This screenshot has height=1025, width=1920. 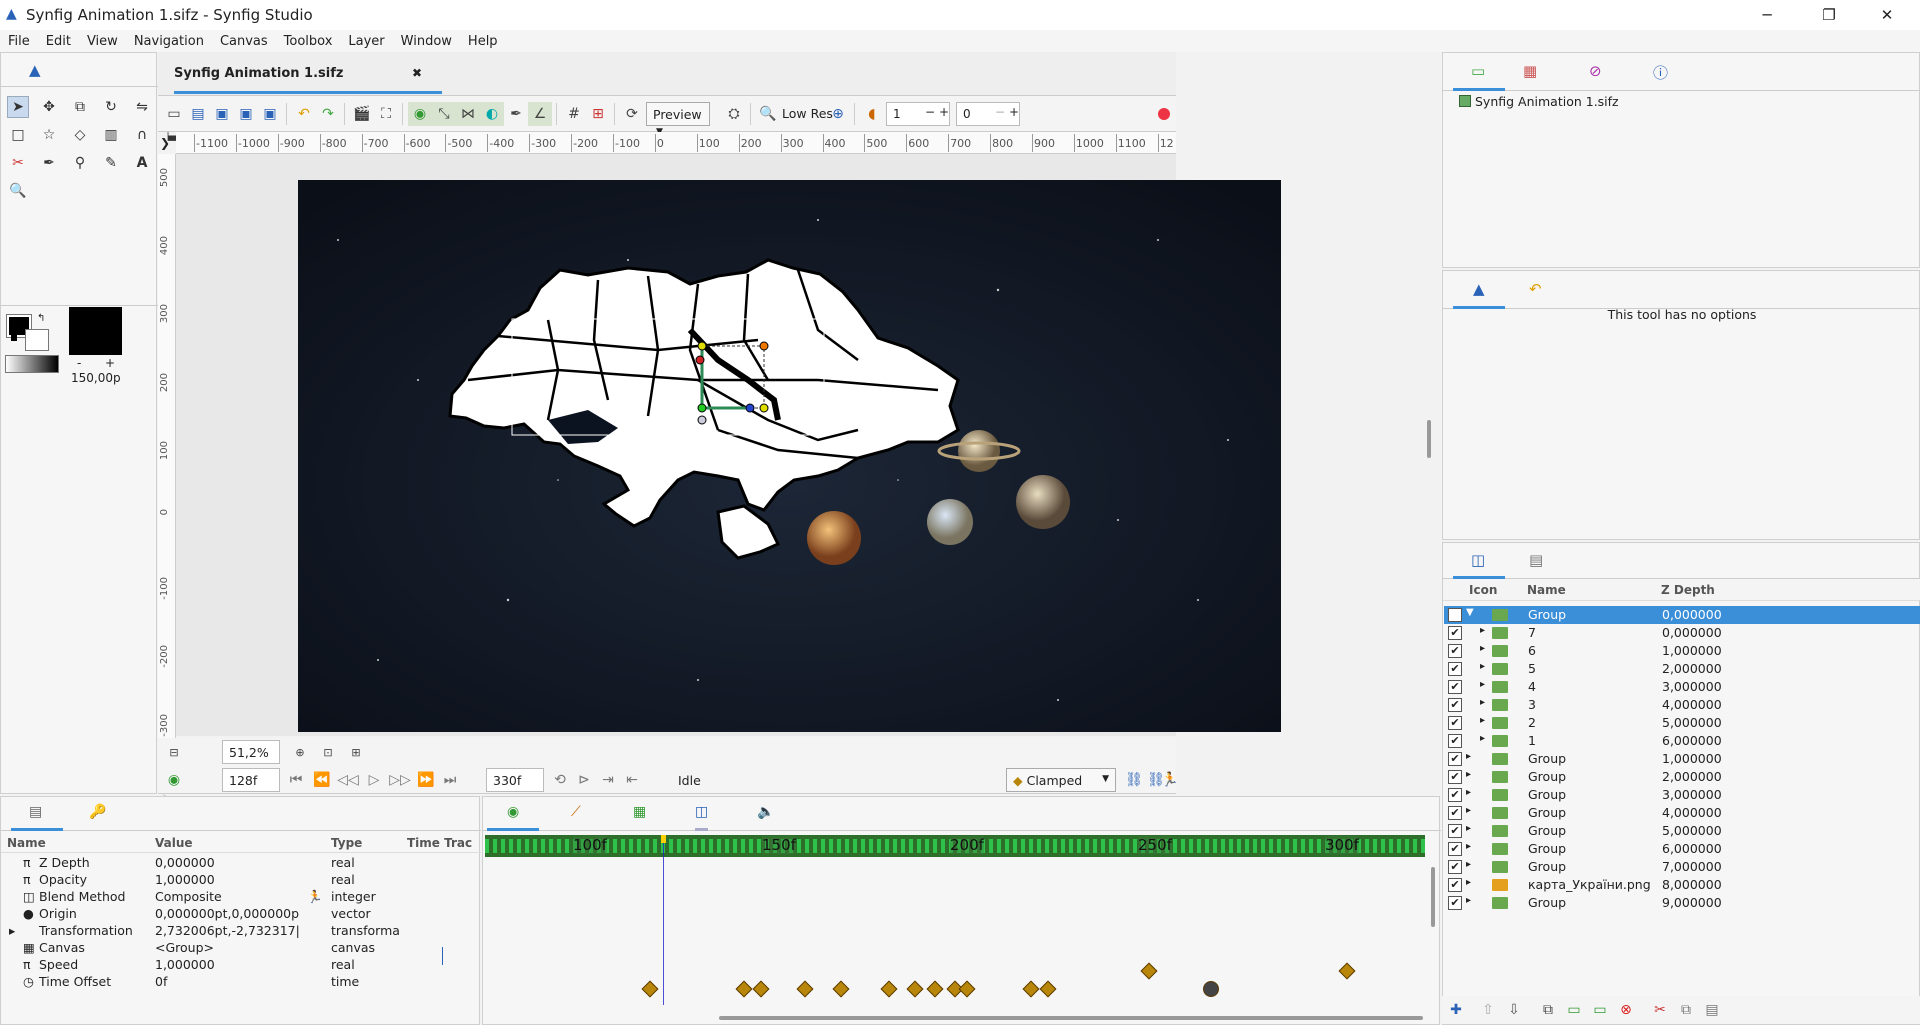 I want to click on show-vertex-icon: ⤡, so click(x=444, y=114).